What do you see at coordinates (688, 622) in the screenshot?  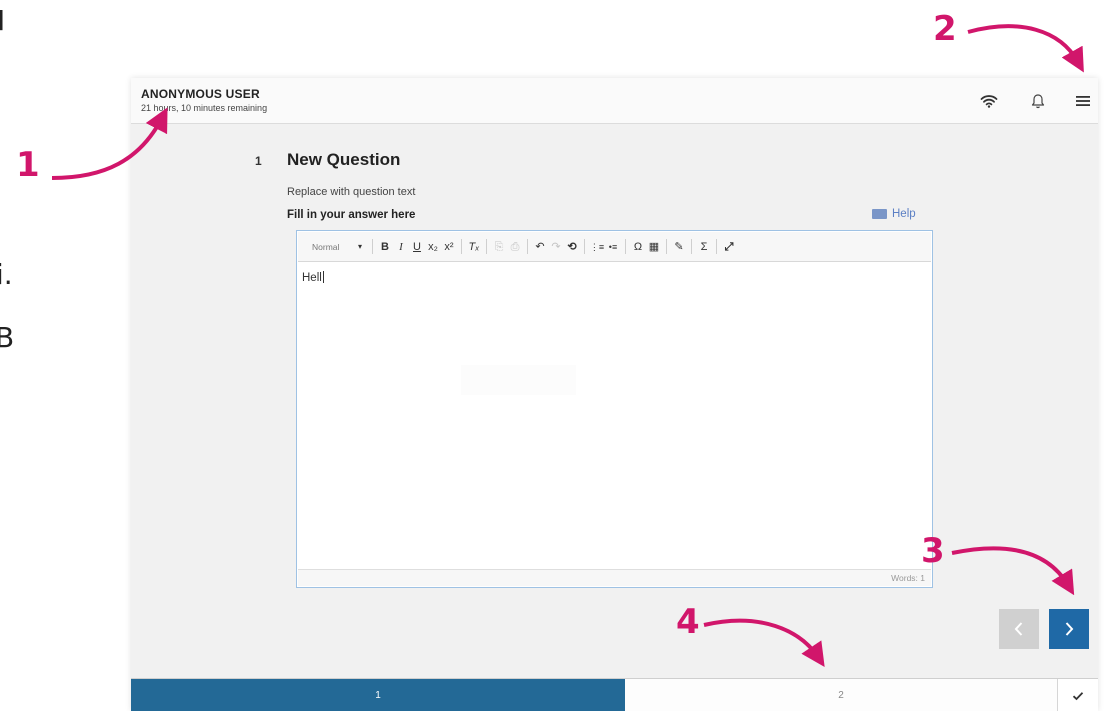 I see `annotation-number-4: 4` at bounding box center [688, 622].